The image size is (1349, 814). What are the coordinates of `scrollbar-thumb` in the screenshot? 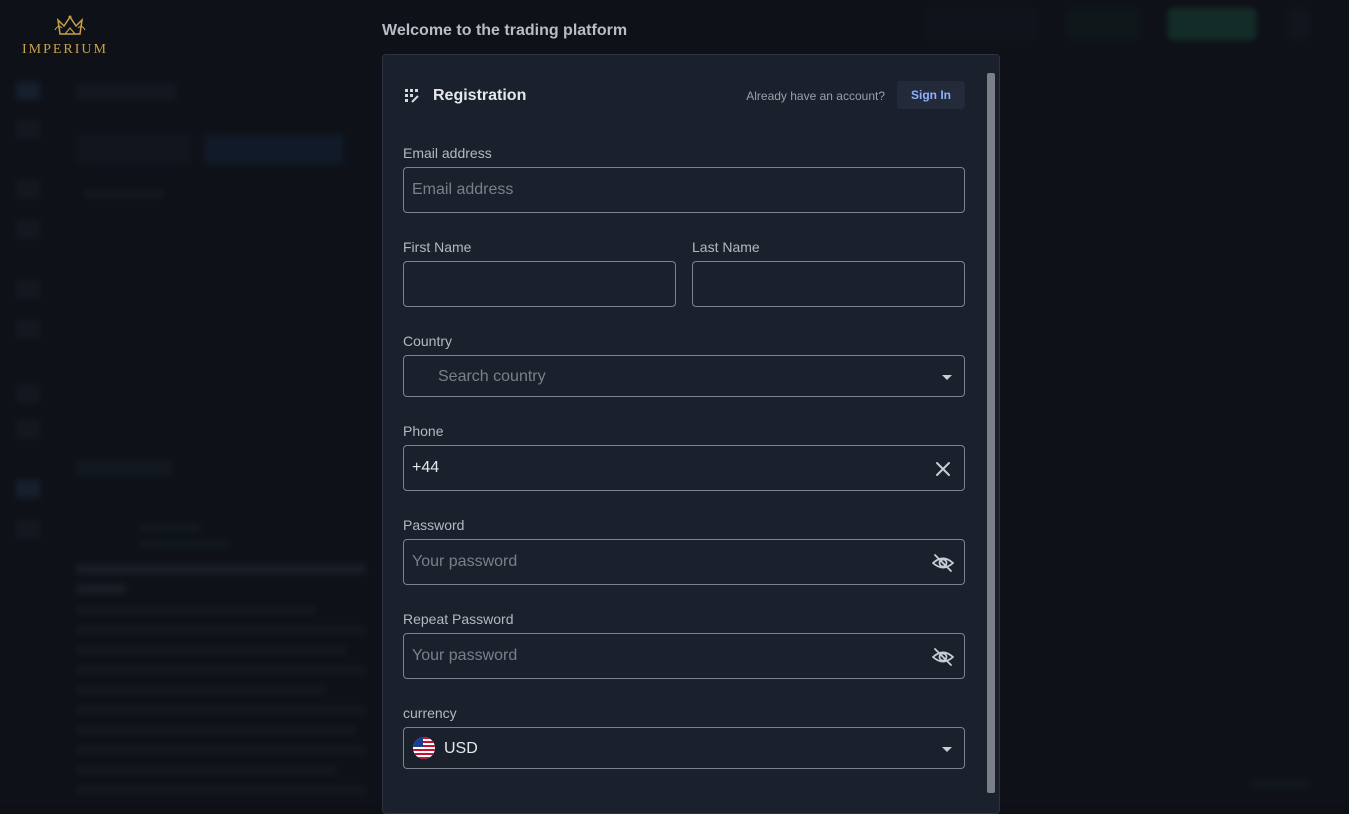 It's located at (991, 433).